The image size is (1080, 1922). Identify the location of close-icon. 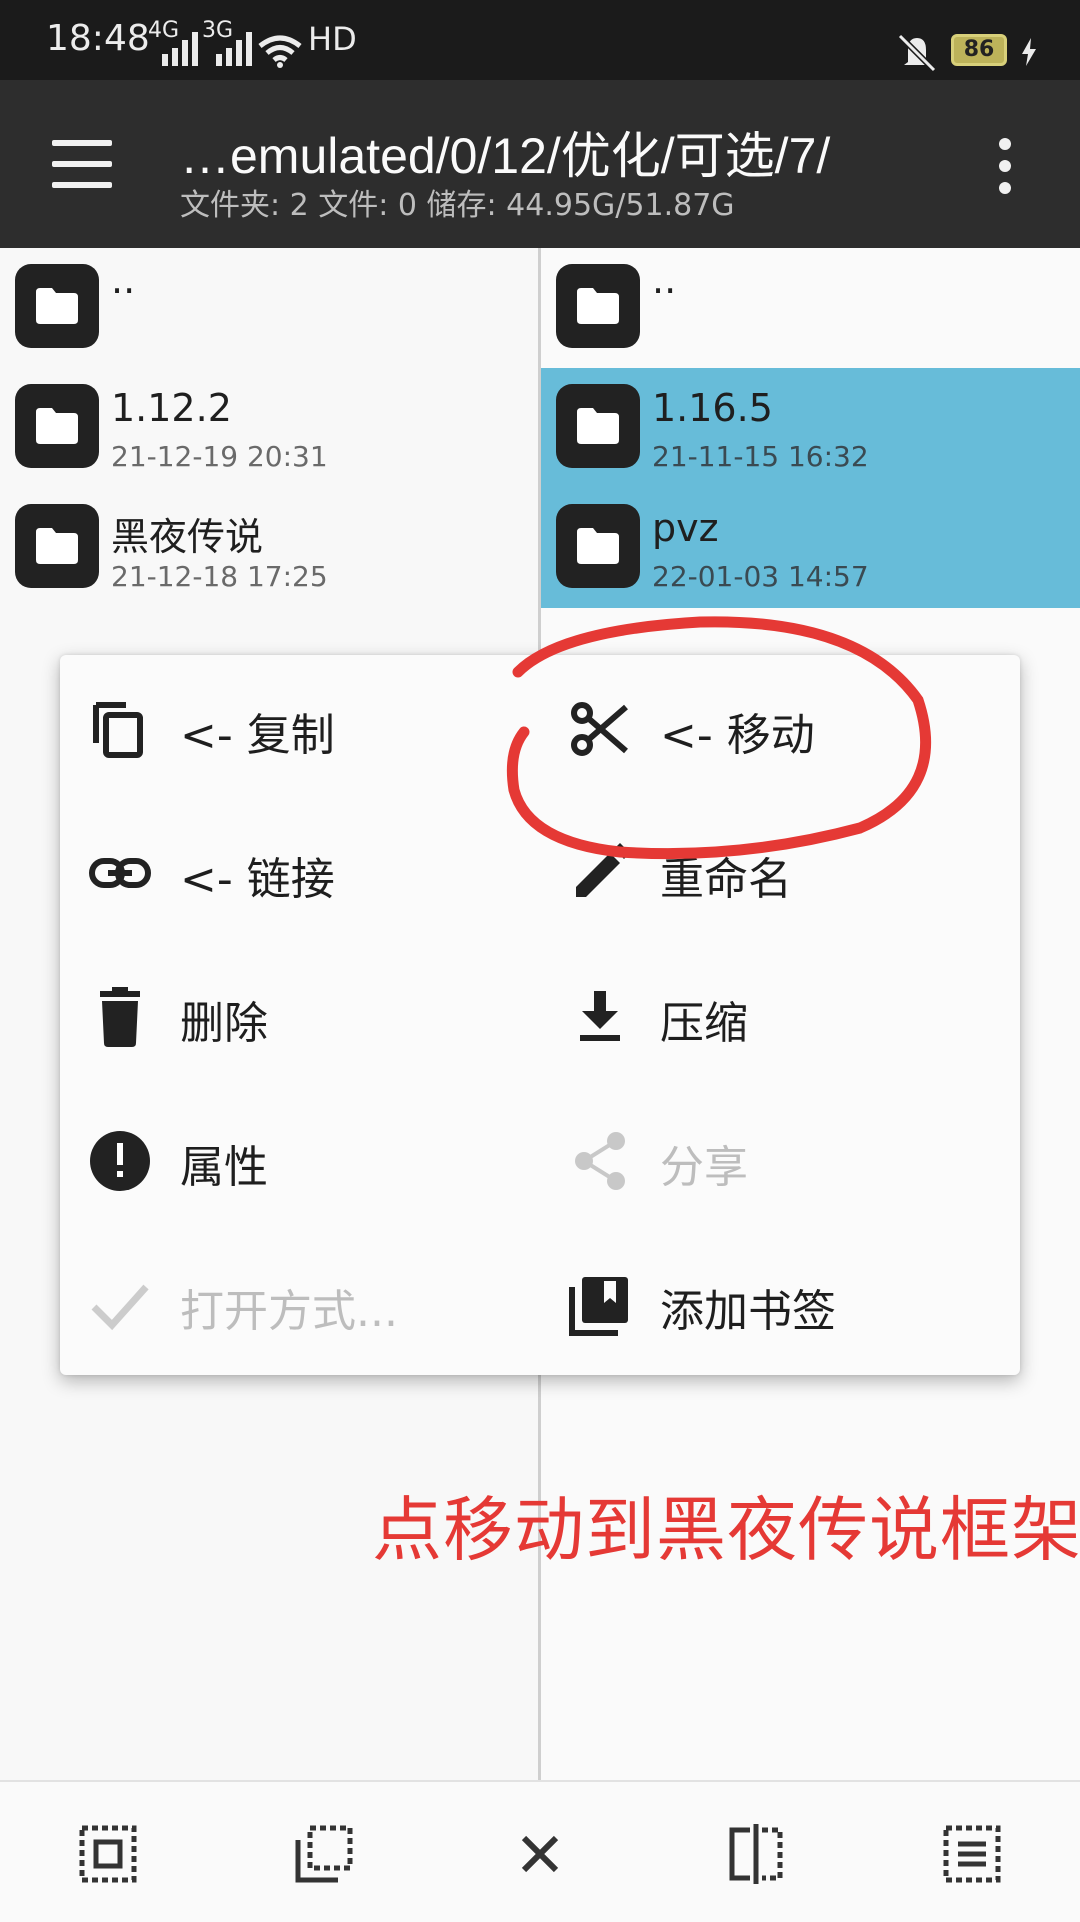
(540, 1854).